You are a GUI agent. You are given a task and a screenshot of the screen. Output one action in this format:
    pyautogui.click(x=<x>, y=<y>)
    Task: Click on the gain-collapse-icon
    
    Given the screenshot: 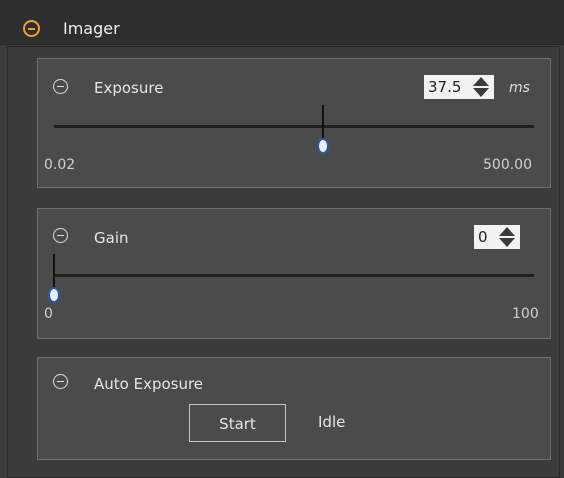 What is the action you would take?
    pyautogui.click(x=60, y=235)
    